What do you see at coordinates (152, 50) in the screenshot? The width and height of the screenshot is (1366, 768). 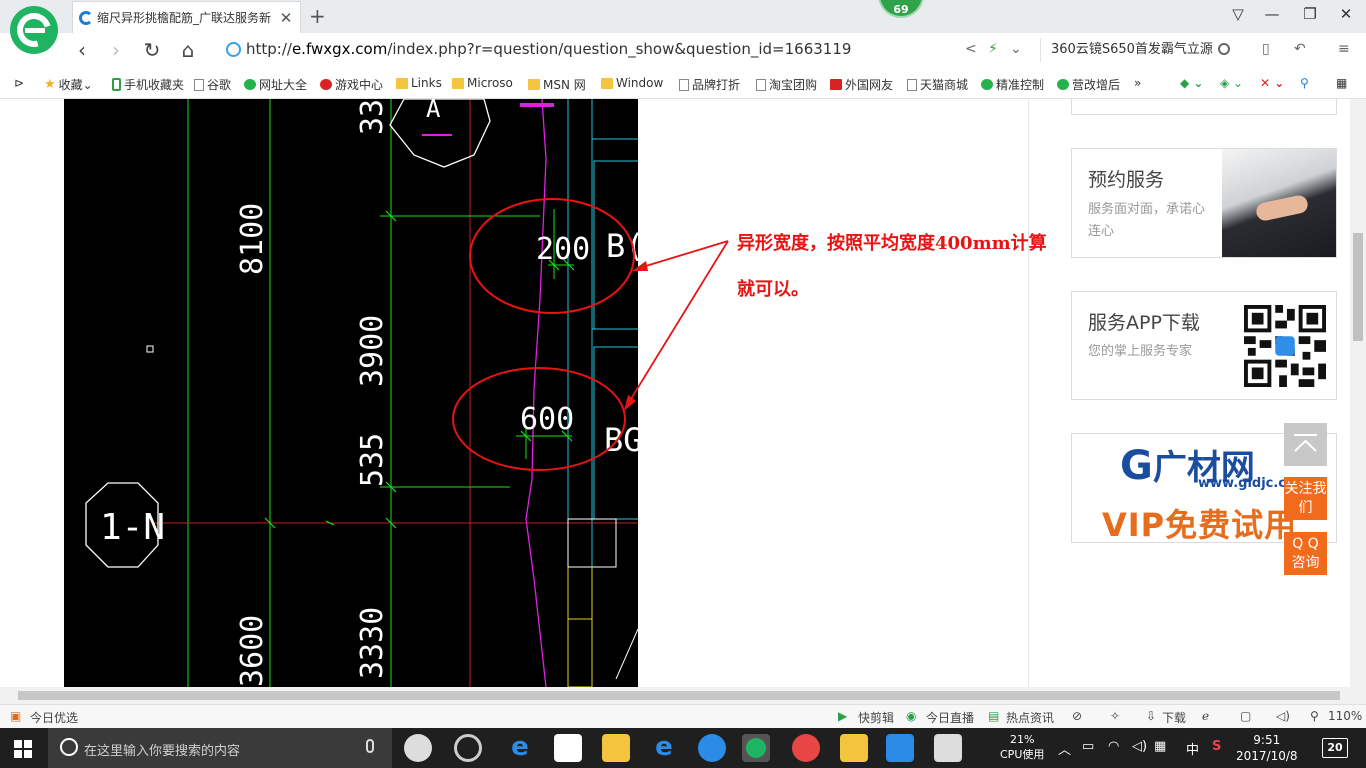 I see `refresh-button: ↻` at bounding box center [152, 50].